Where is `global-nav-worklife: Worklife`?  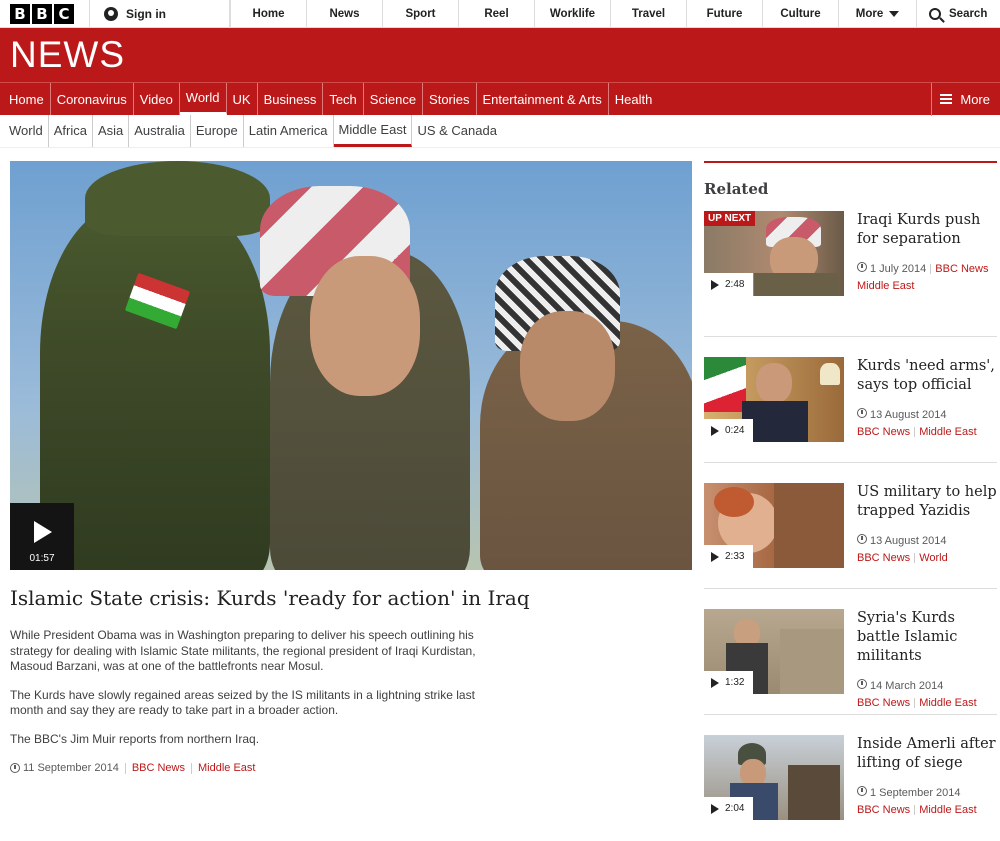 global-nav-worklife: Worklife is located at coordinates (572, 13).